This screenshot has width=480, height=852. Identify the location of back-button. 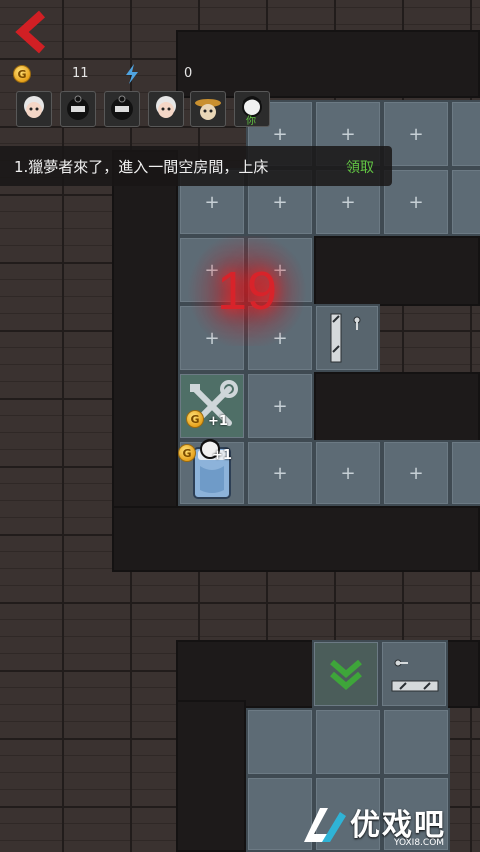
(32, 32).